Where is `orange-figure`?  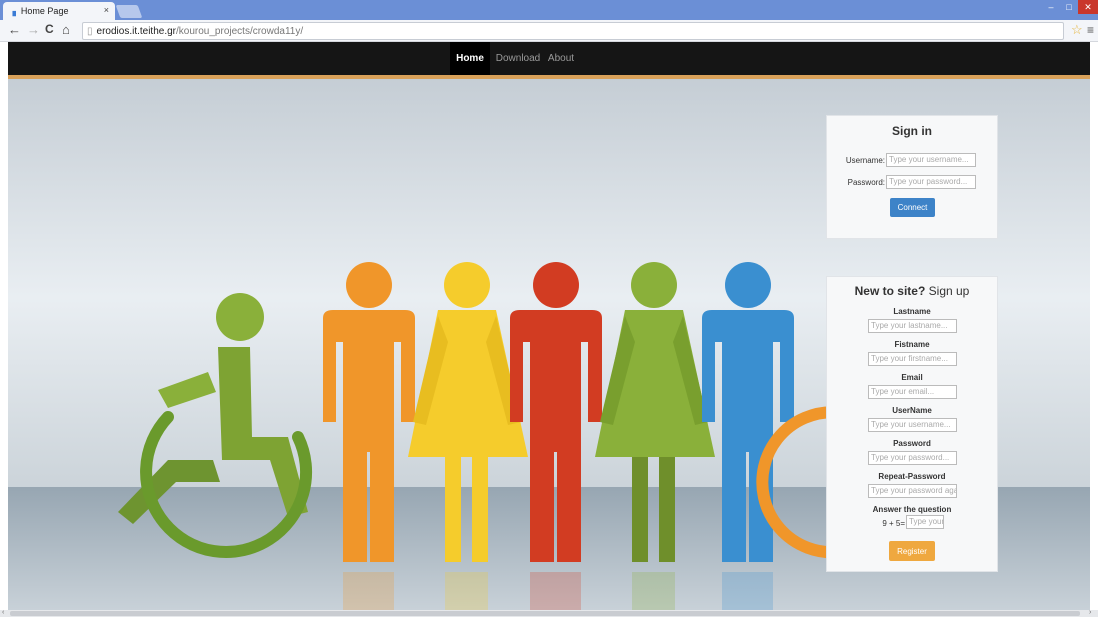
orange-figure is located at coordinates (369, 436).